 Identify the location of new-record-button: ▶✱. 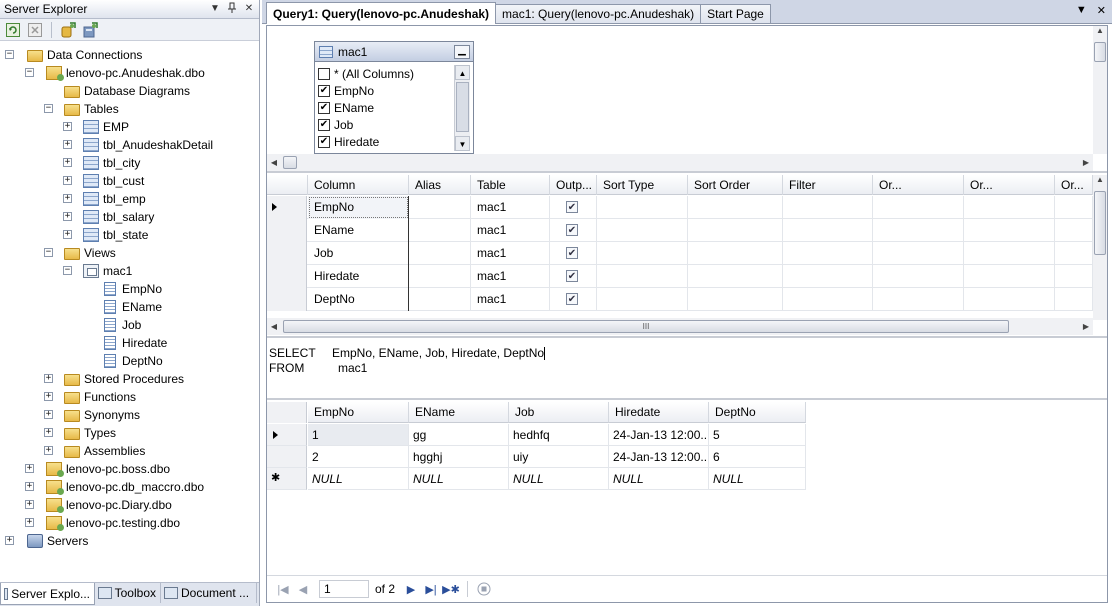
(451, 589).